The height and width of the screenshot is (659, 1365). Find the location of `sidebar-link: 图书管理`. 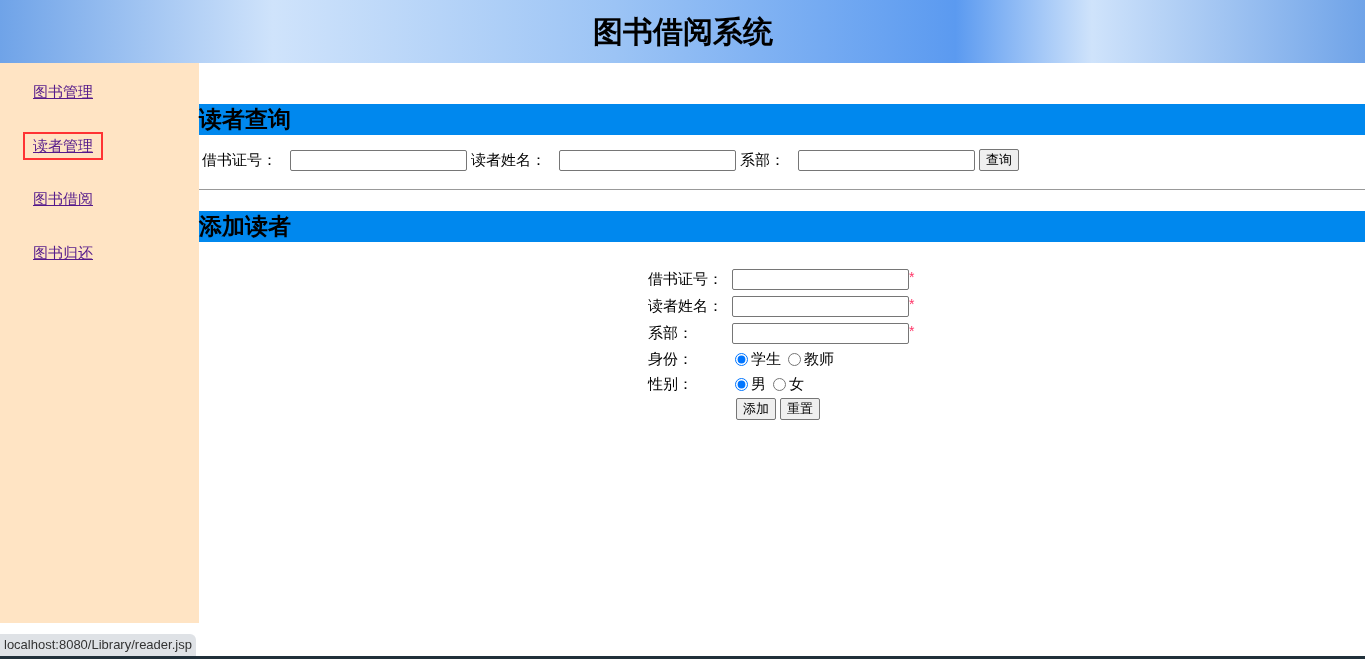

sidebar-link: 图书管理 is located at coordinates (63, 92).